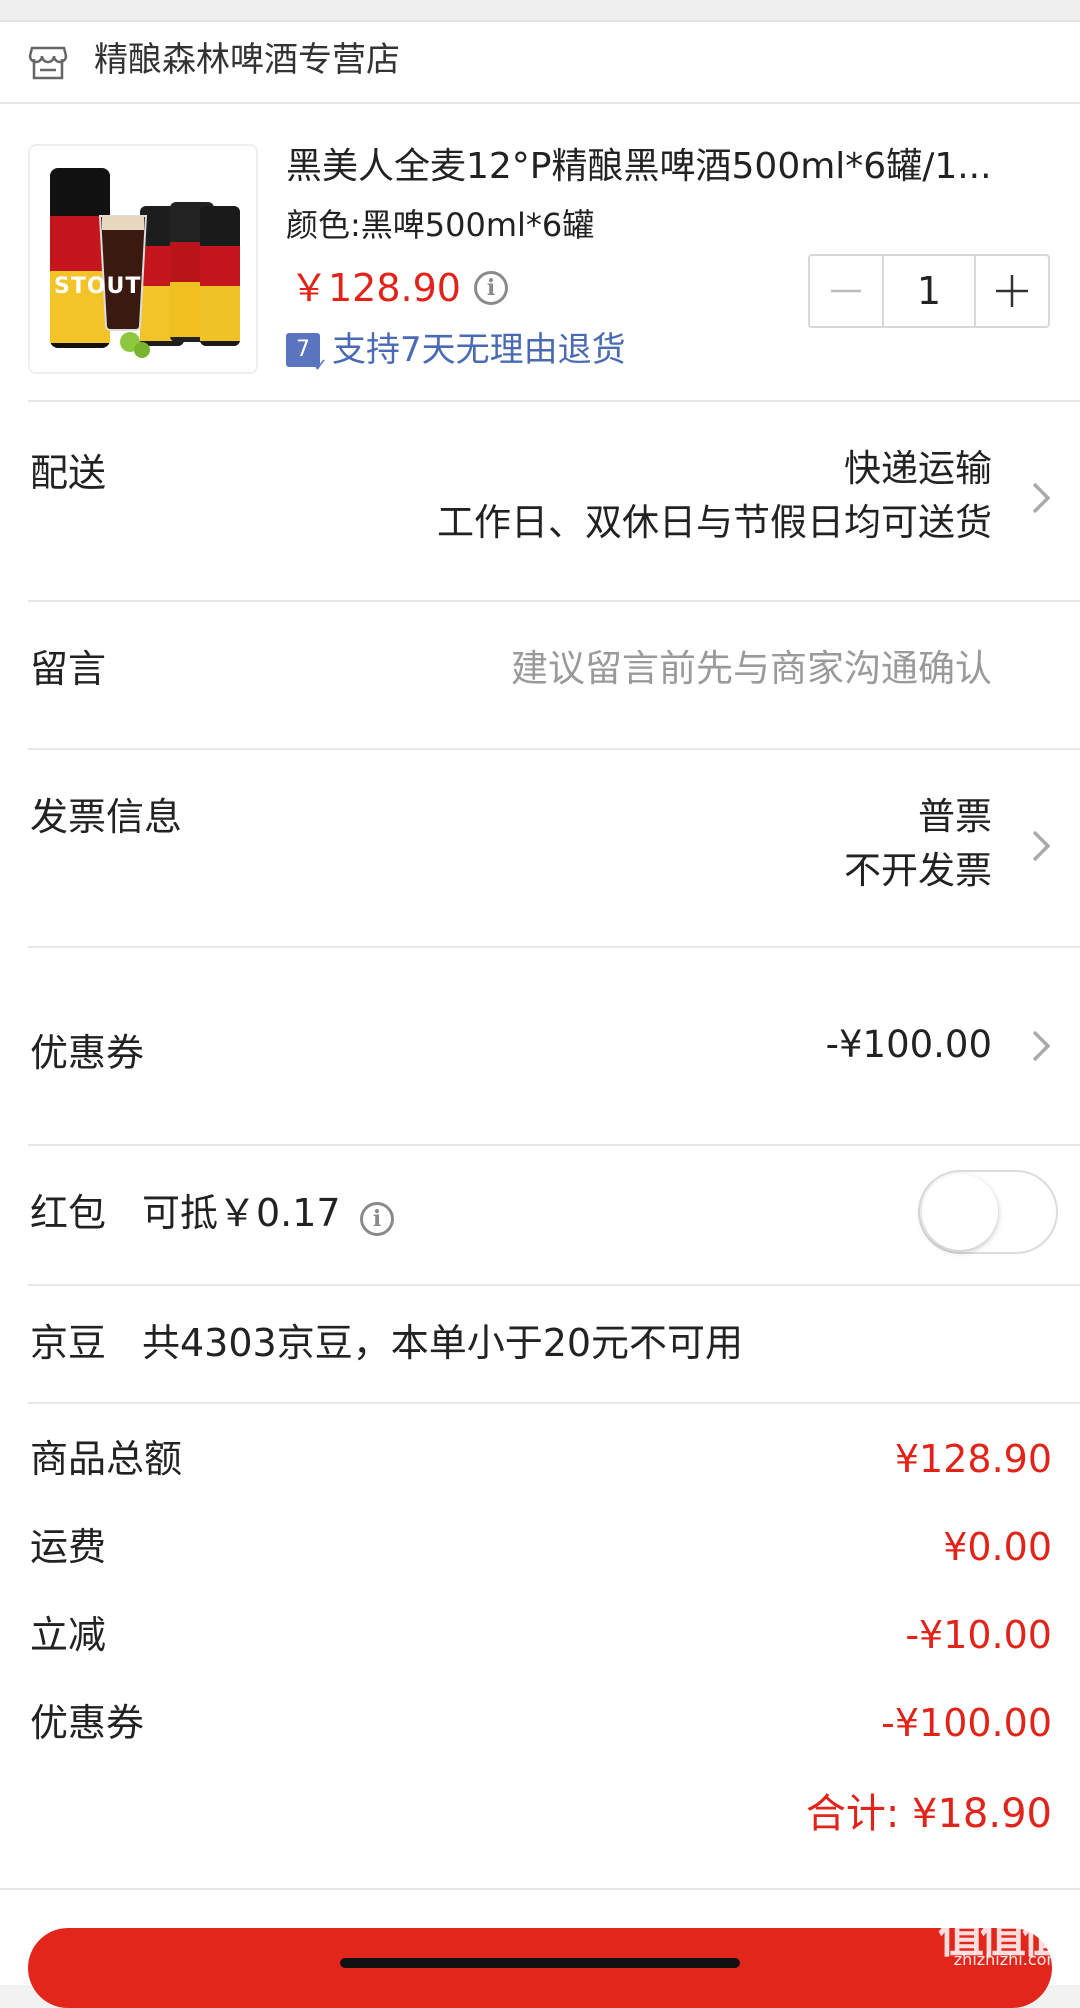  Describe the element at coordinates (973, 1459) in the screenshot. I see `items-total-value: ¥128.90` at that location.